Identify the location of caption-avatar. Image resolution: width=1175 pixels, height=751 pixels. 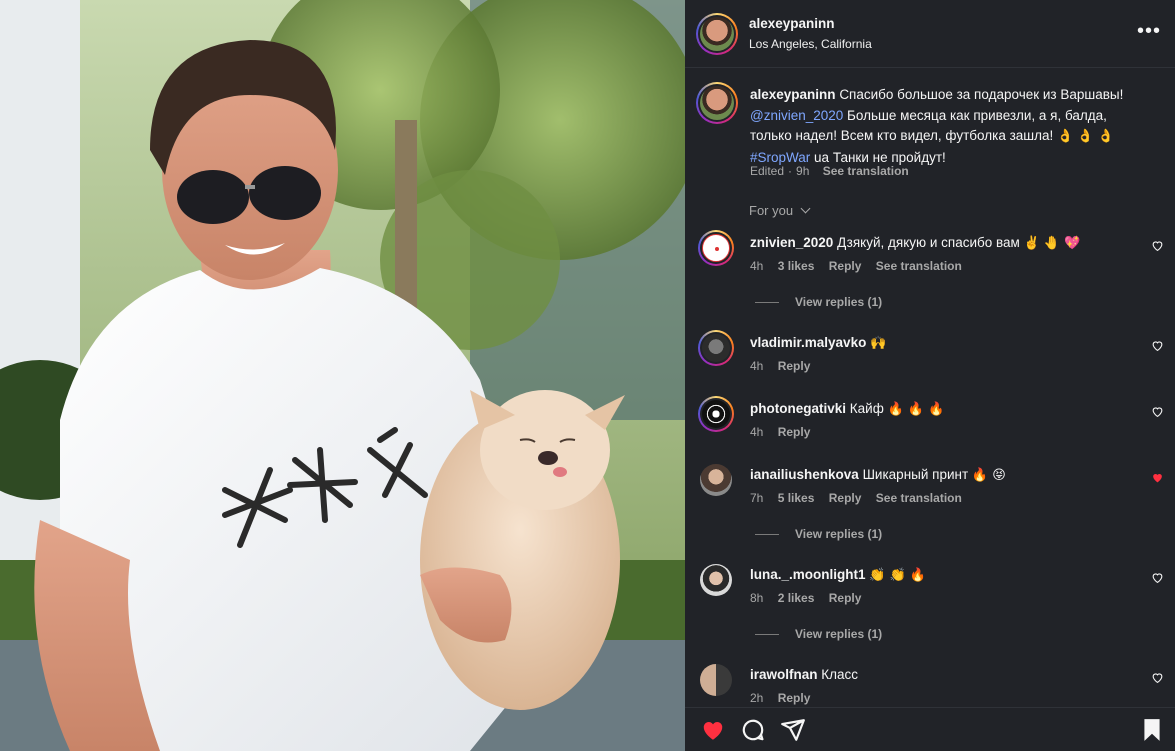
(717, 103).